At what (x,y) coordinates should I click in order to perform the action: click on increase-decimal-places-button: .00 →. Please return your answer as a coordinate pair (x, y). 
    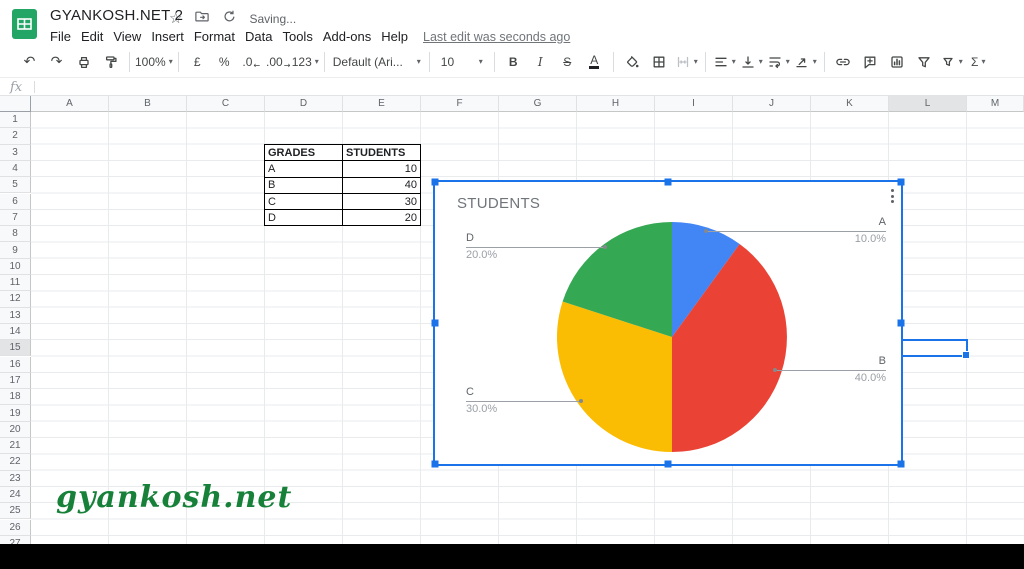
    Looking at the image, I should click on (278, 62).